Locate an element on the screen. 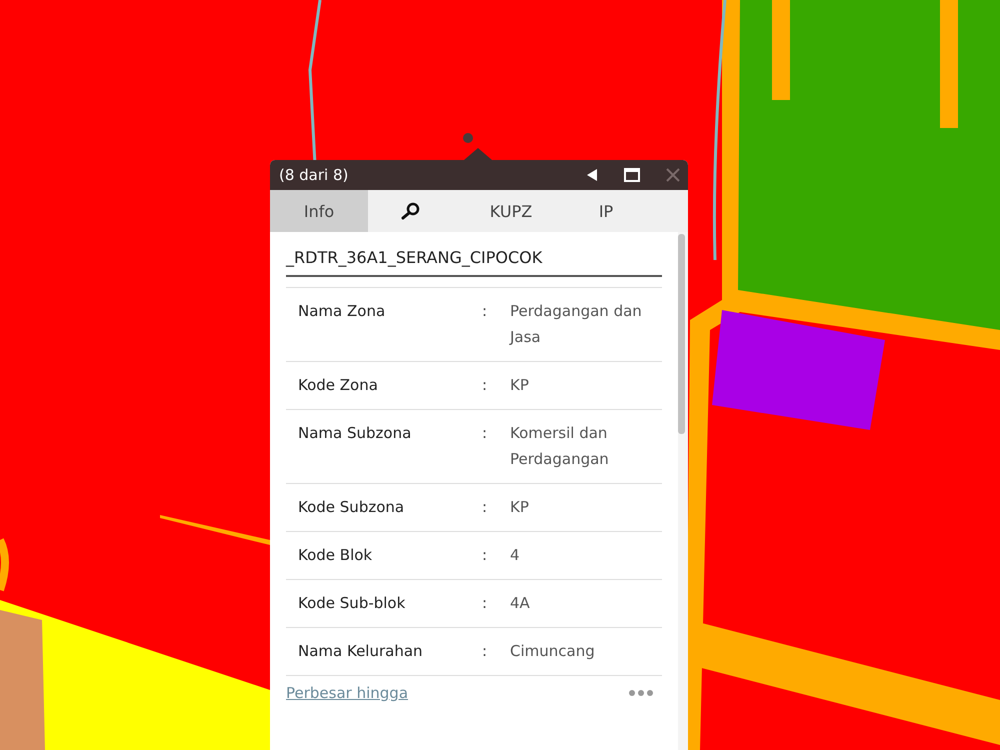 This screenshot has height=750, width=1000. more-icon is located at coordinates (641, 693).